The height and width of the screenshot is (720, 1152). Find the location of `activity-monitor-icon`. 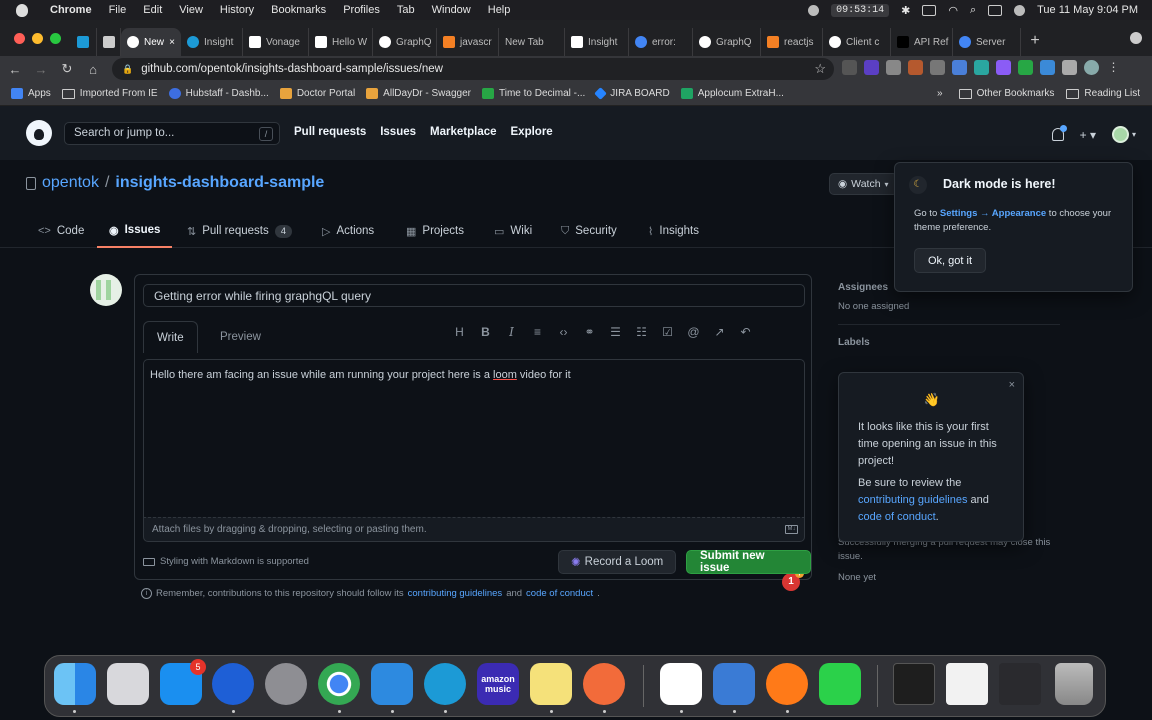

activity-monitor-icon is located at coordinates (734, 684).